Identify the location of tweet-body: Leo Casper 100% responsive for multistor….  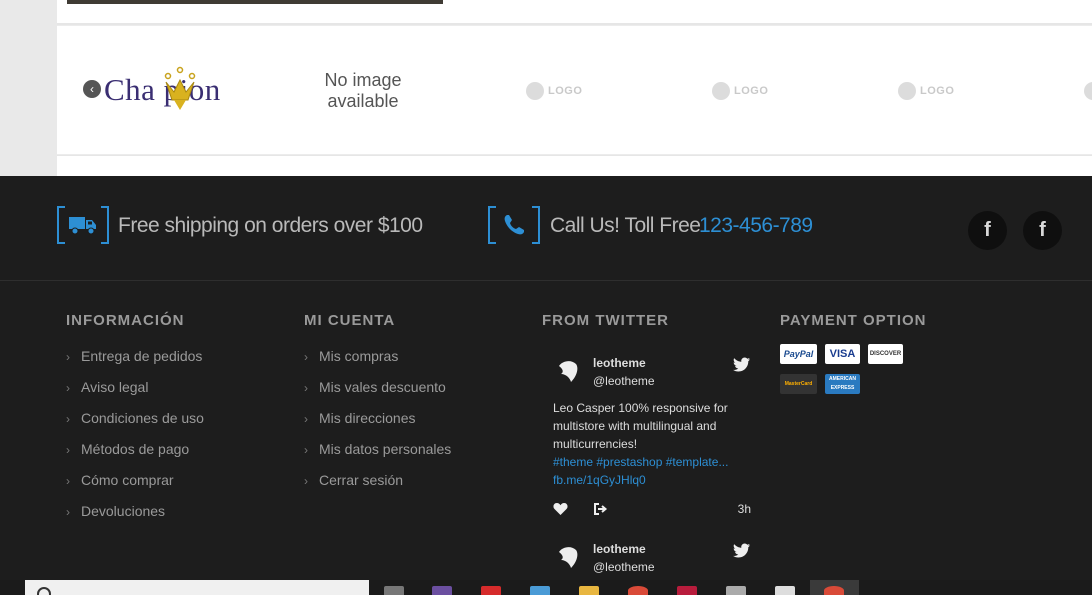
(640, 426).